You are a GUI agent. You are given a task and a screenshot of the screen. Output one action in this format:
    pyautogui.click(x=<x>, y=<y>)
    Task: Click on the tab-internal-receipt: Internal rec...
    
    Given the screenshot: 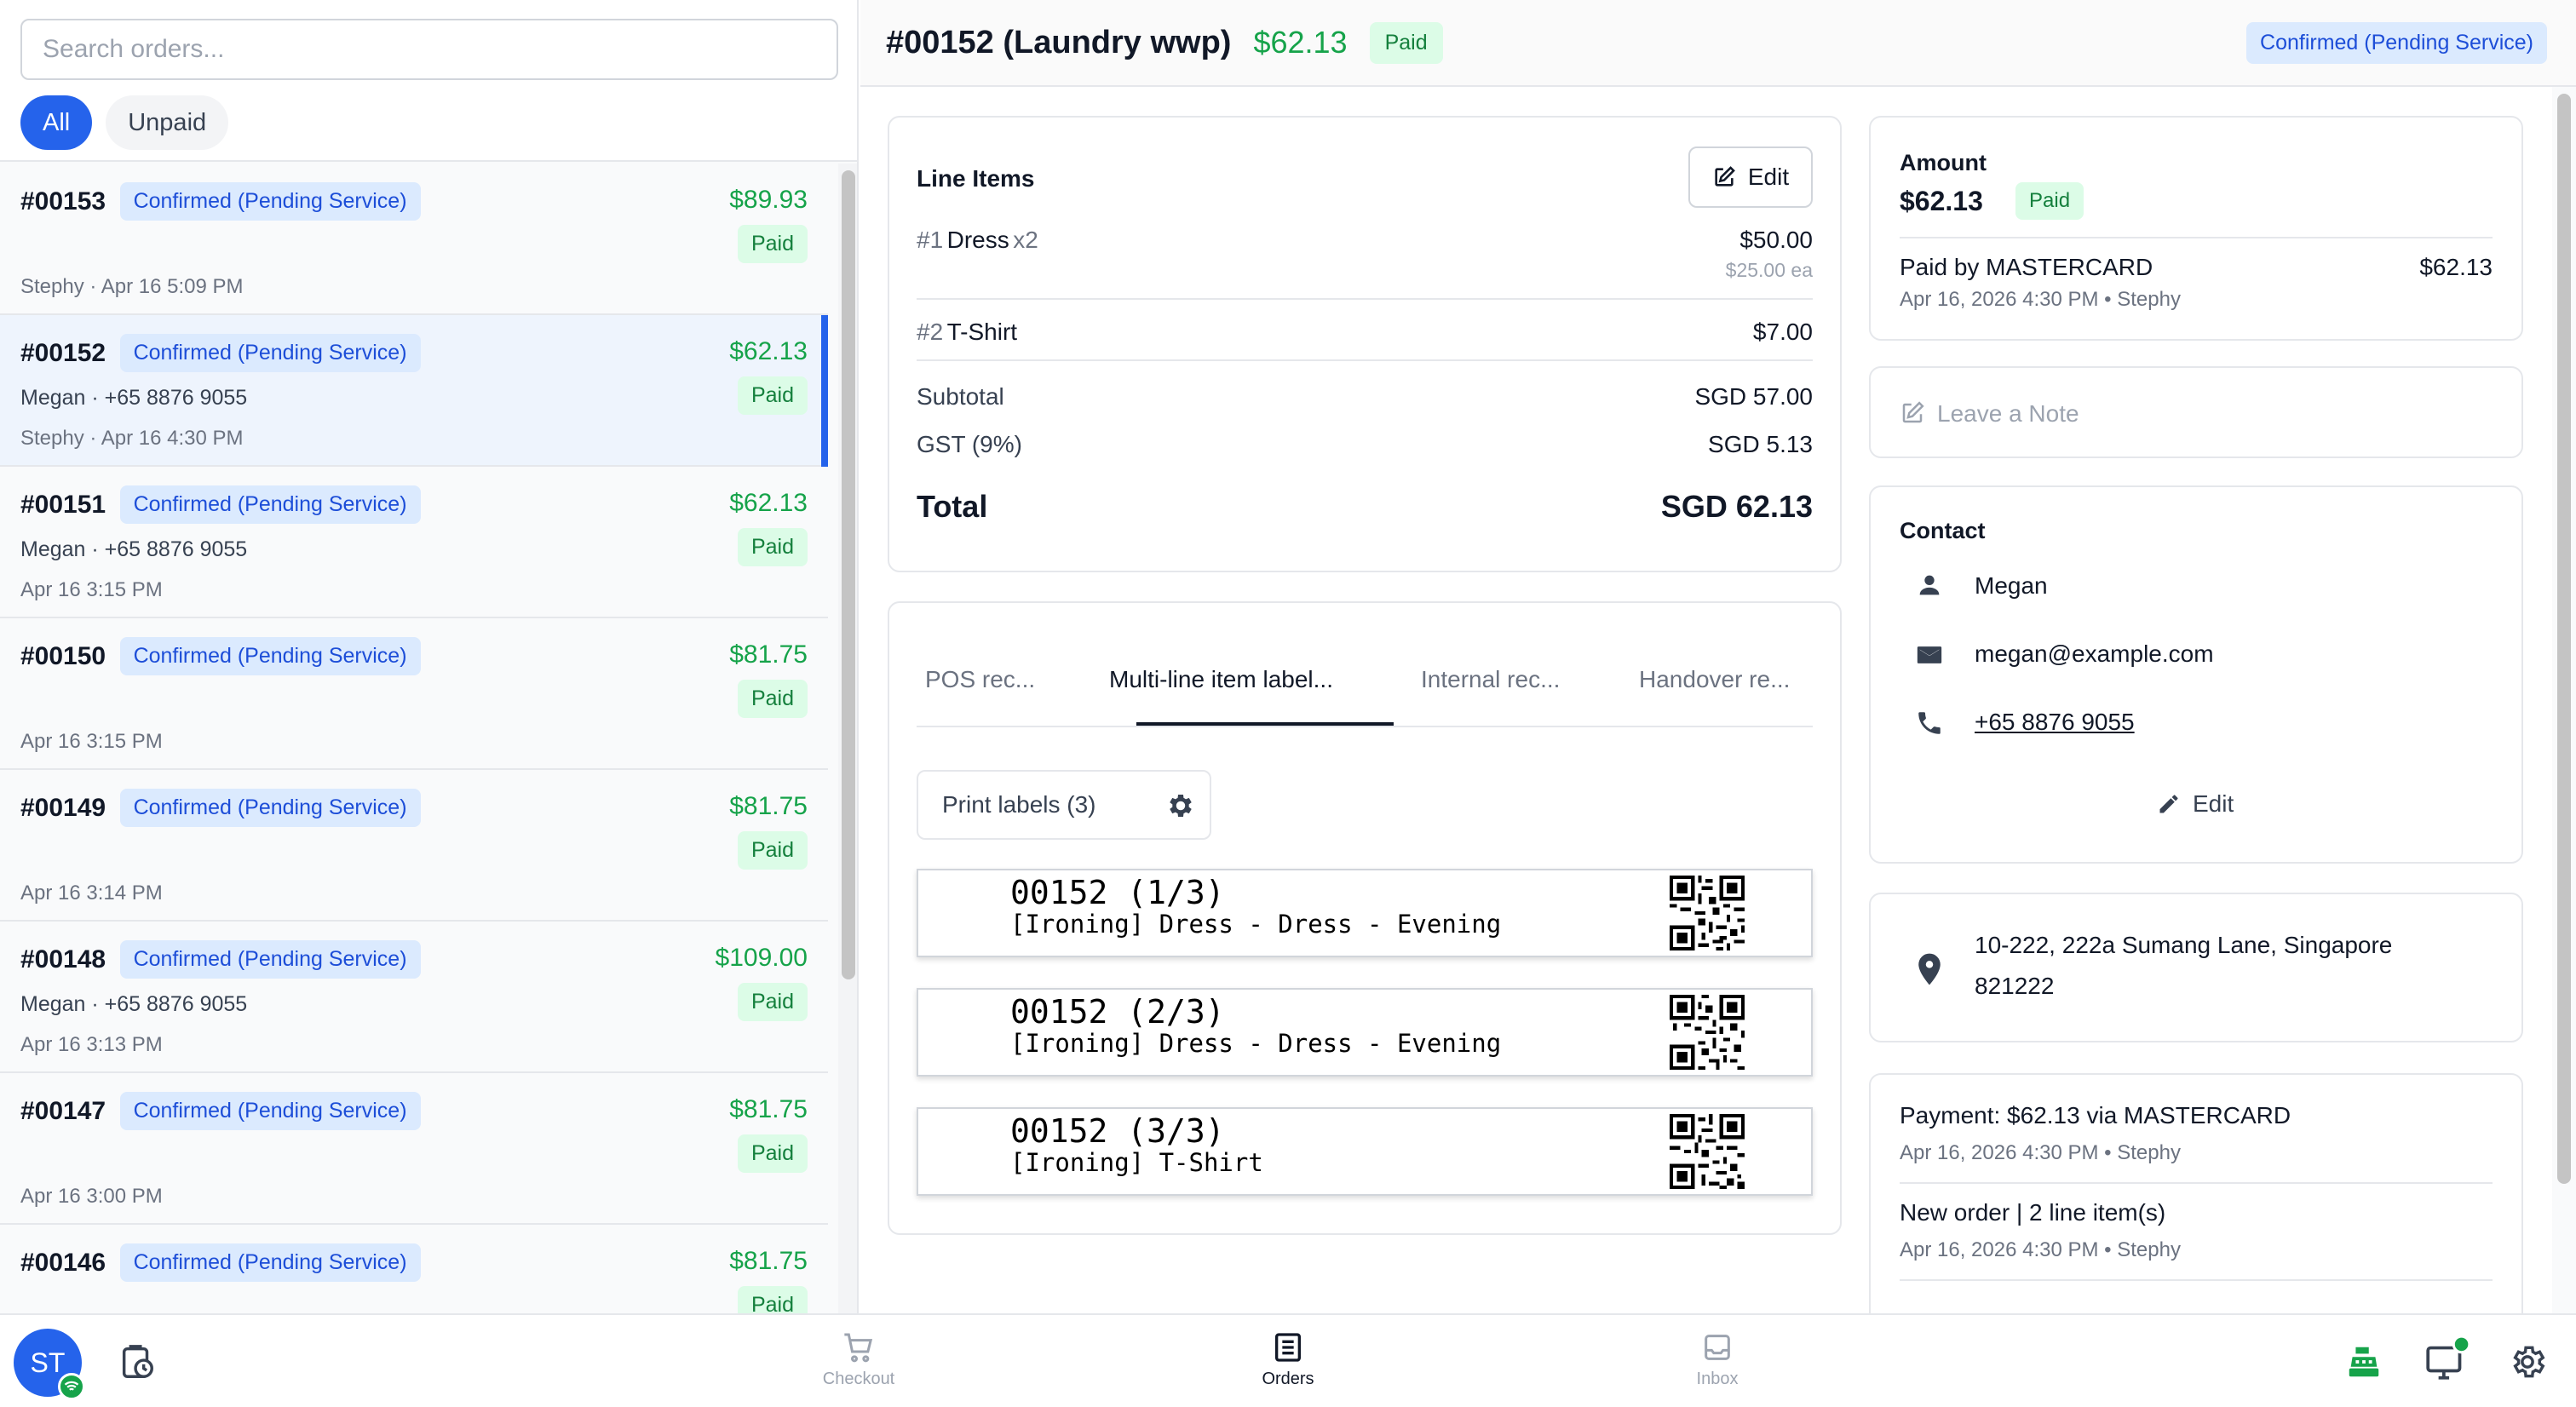 What is the action you would take?
    pyautogui.click(x=1491, y=679)
    